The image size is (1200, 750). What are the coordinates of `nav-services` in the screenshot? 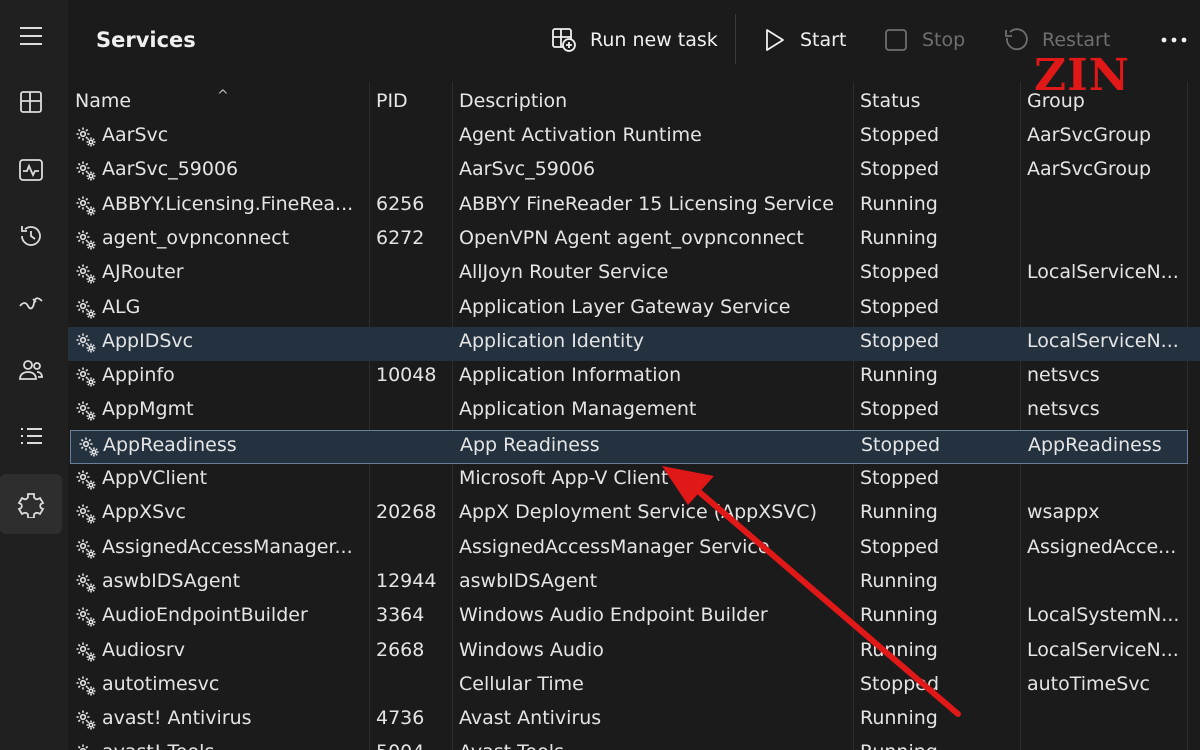 It's located at (31, 504).